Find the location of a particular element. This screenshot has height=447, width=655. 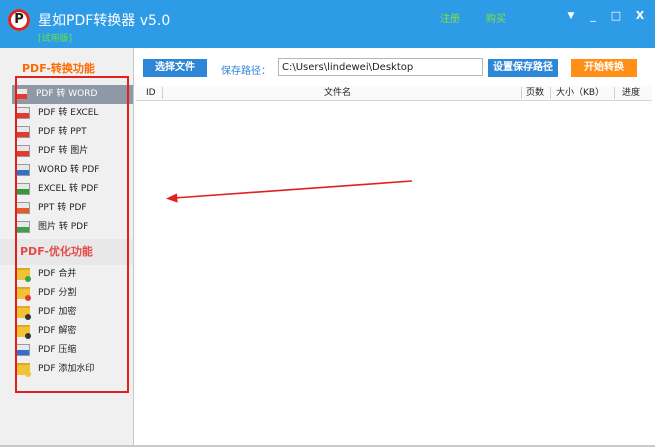

table-header: ID 文件名 页数 大小（KB） 进度 is located at coordinates (394, 93).